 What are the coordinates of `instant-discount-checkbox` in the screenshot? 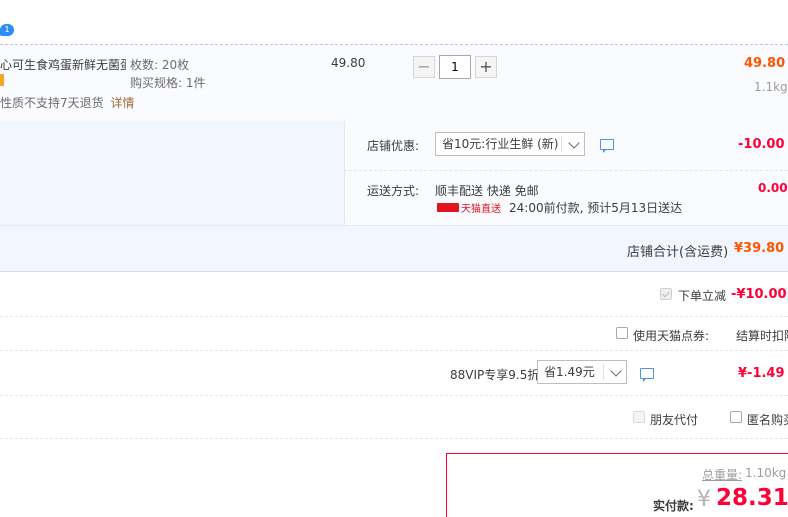 It's located at (666, 294).